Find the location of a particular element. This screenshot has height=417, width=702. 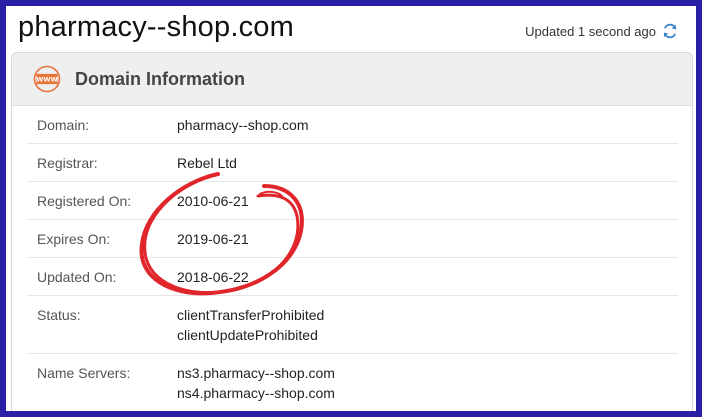

row-value: Rebel Ltd is located at coordinates (207, 163).